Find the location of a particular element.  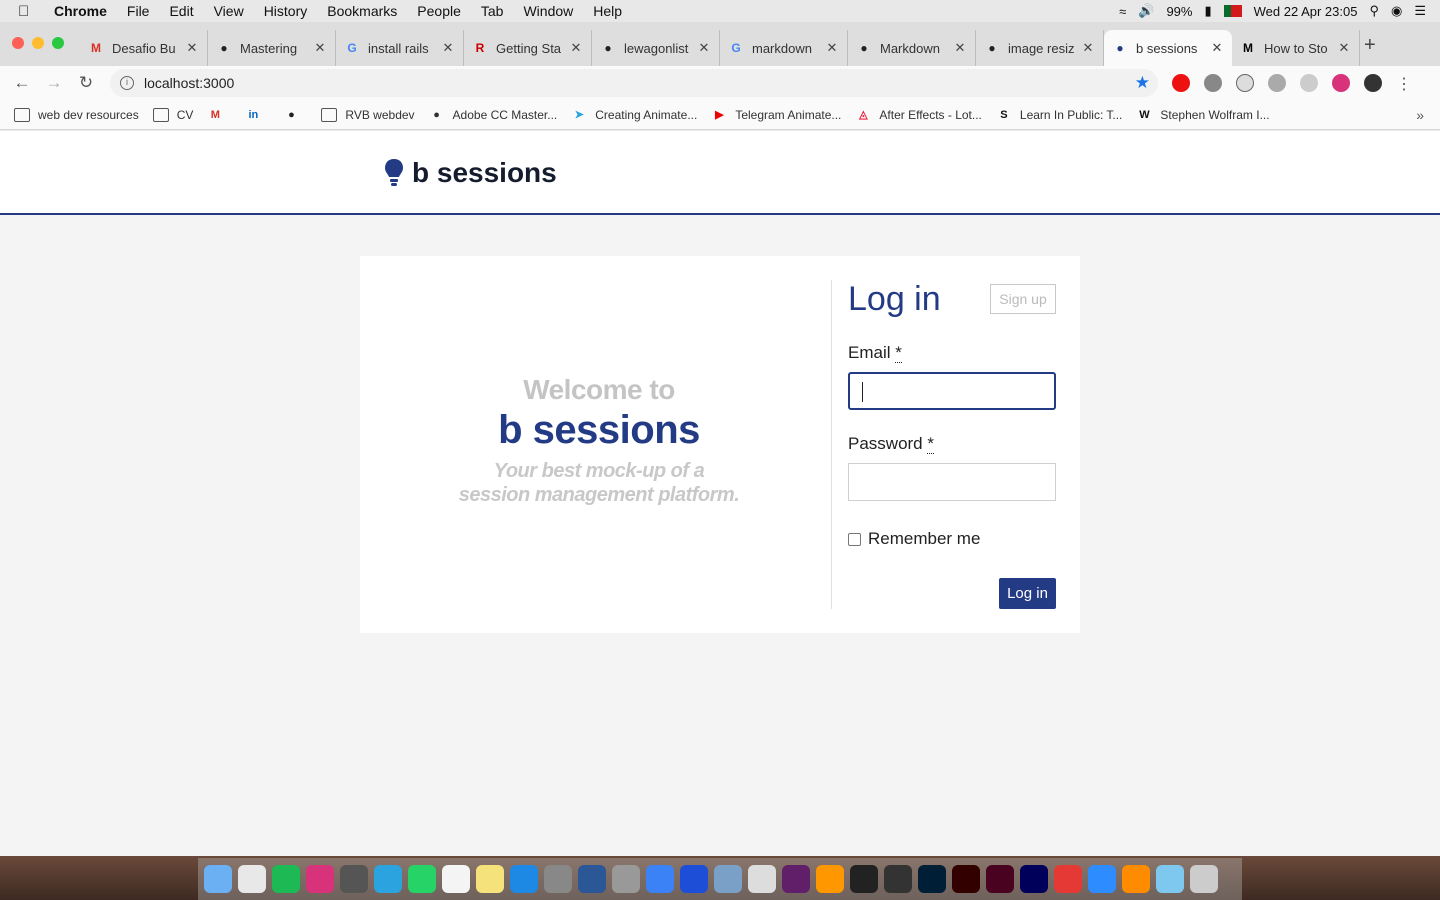

tab-title: markdown is located at coordinates (788, 48).